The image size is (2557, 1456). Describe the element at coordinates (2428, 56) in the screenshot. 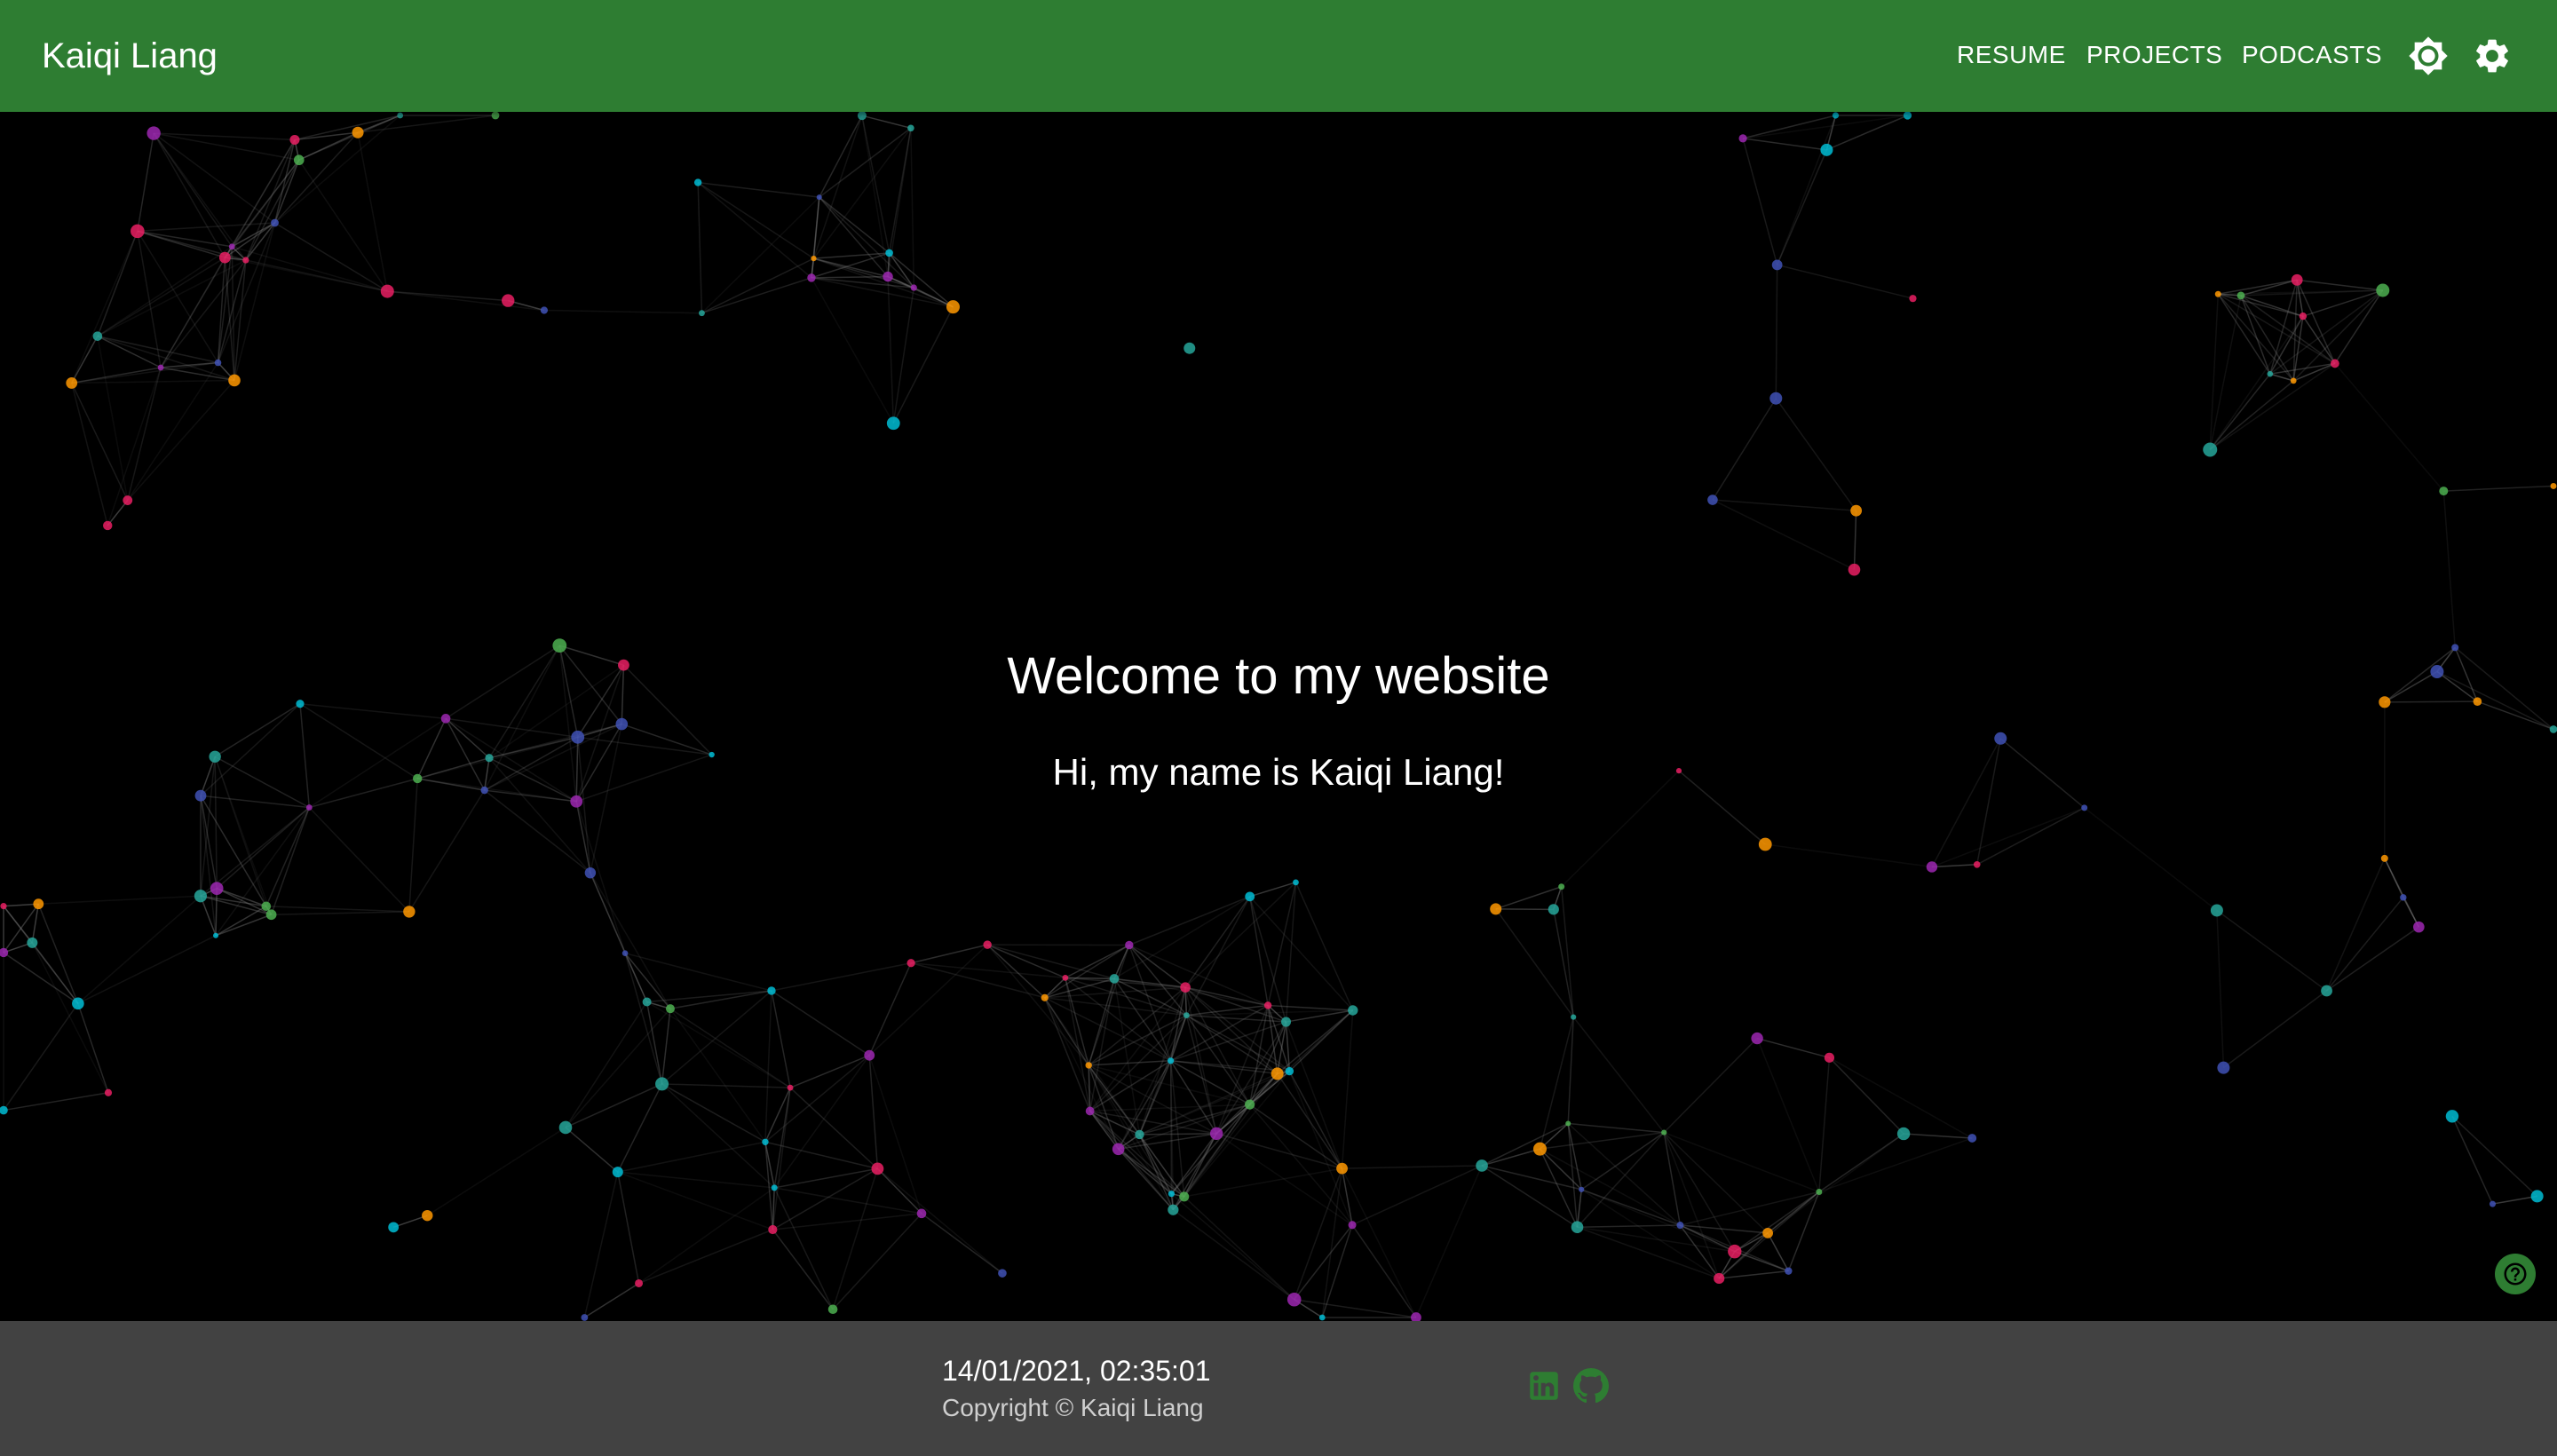

I see `theme-toggle-button` at that location.